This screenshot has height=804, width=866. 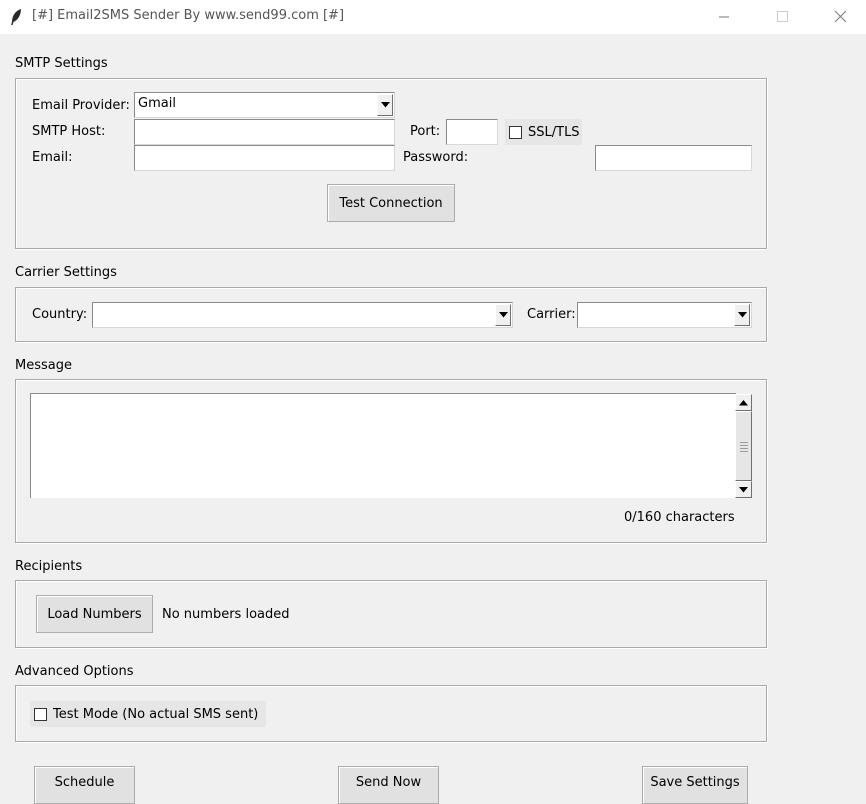 I want to click on message-scrollbar, so click(x=743, y=446).